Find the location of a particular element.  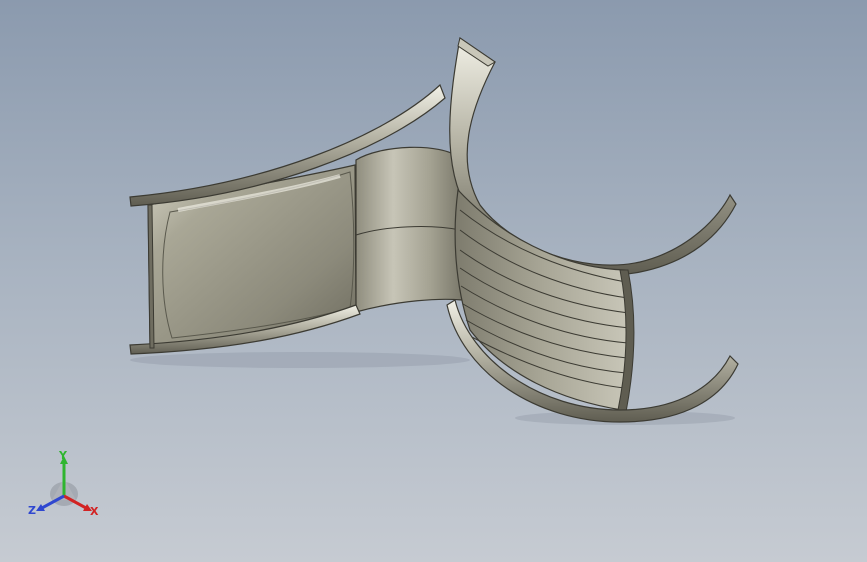

back-panel is located at coordinates (409, 229).